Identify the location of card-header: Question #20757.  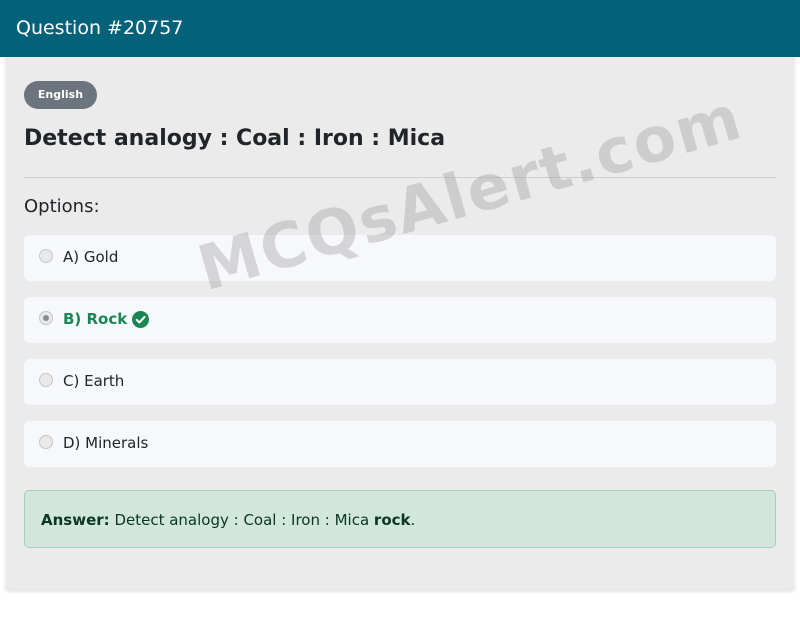
(400, 28).